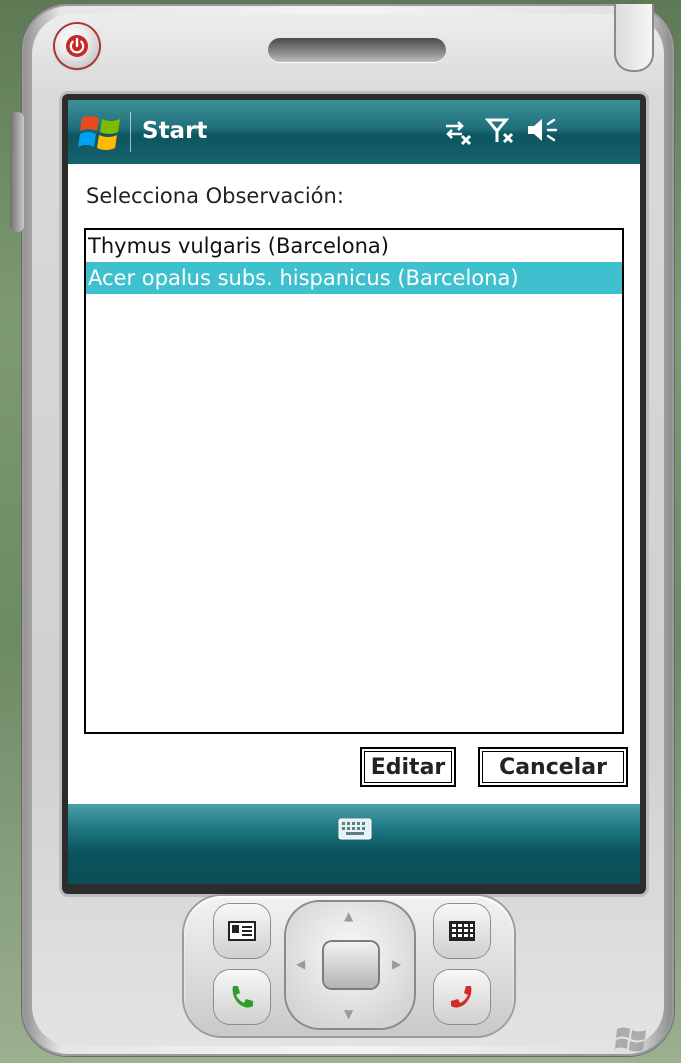 The image size is (681, 1063). I want to click on end-call-icon, so click(461, 997).